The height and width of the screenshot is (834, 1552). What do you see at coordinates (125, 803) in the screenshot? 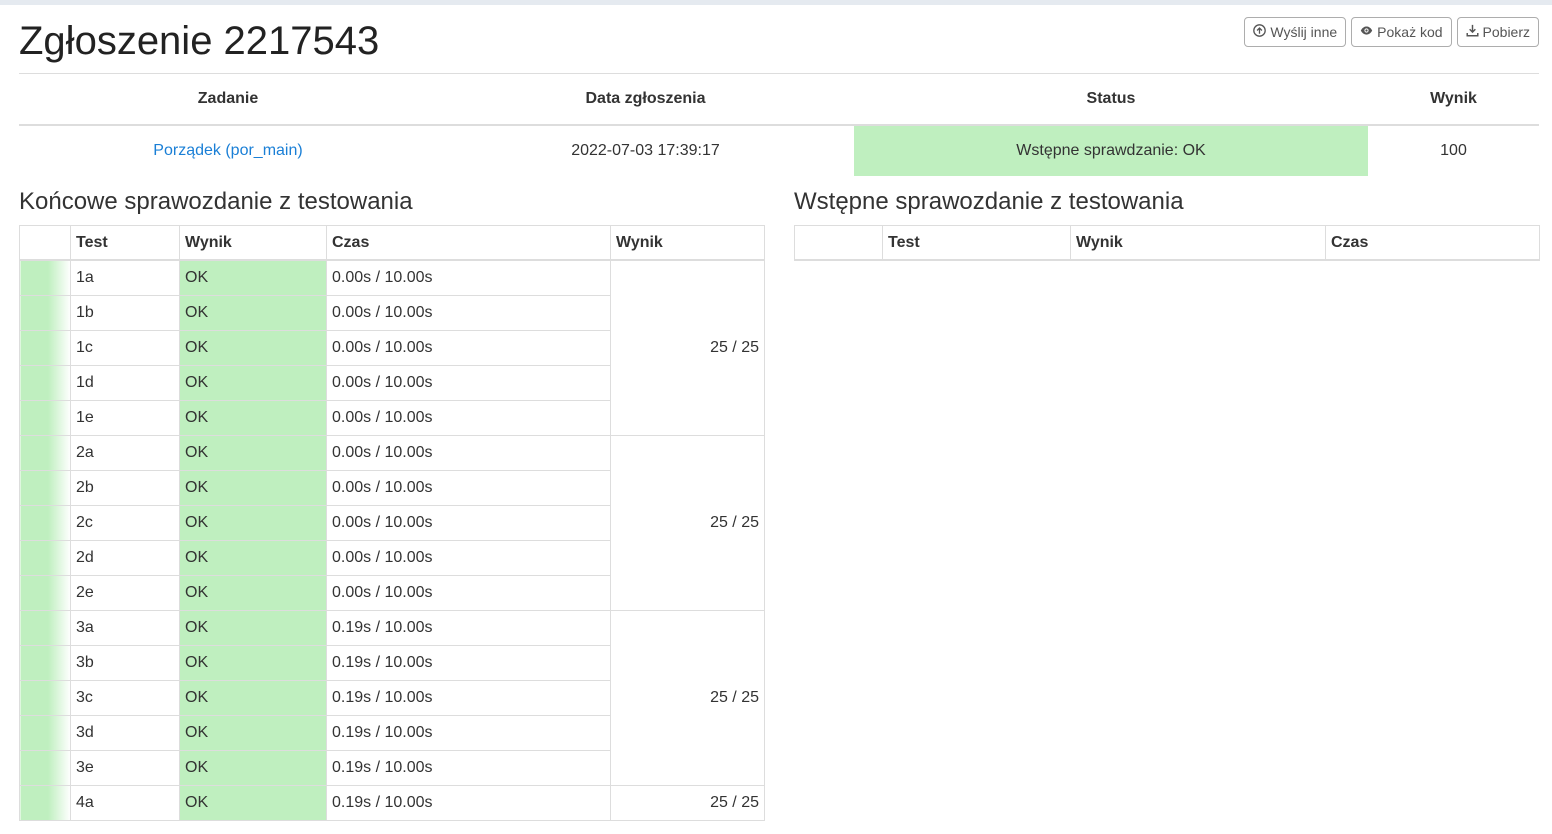
I see `test-name: 4a` at bounding box center [125, 803].